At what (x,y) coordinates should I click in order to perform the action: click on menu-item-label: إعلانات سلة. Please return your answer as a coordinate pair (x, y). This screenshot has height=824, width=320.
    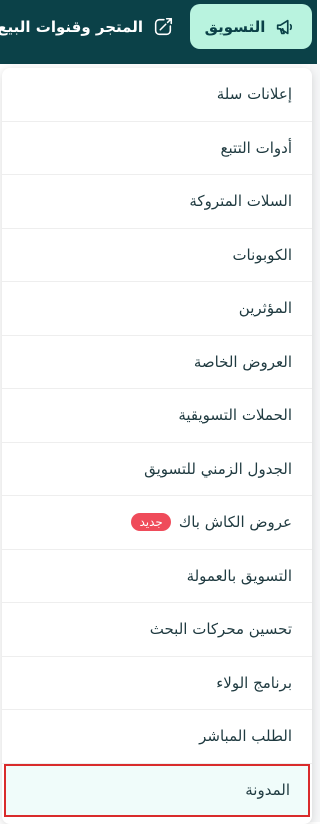
    Looking at the image, I should click on (254, 94).